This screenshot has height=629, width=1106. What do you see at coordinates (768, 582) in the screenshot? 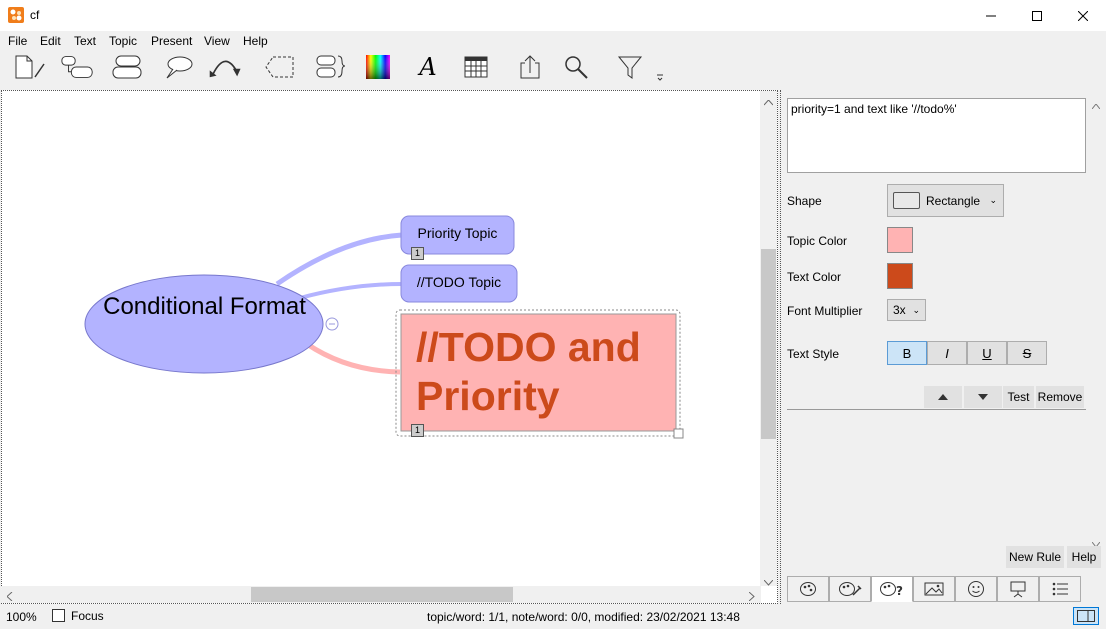
I see `scroll-down-icon` at bounding box center [768, 582].